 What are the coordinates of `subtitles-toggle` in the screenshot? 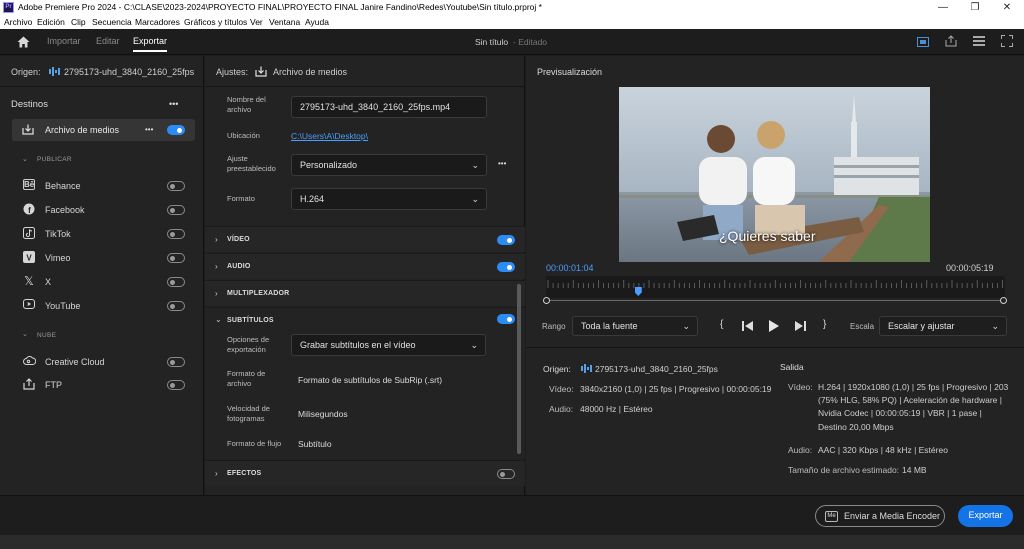 It's located at (506, 319).